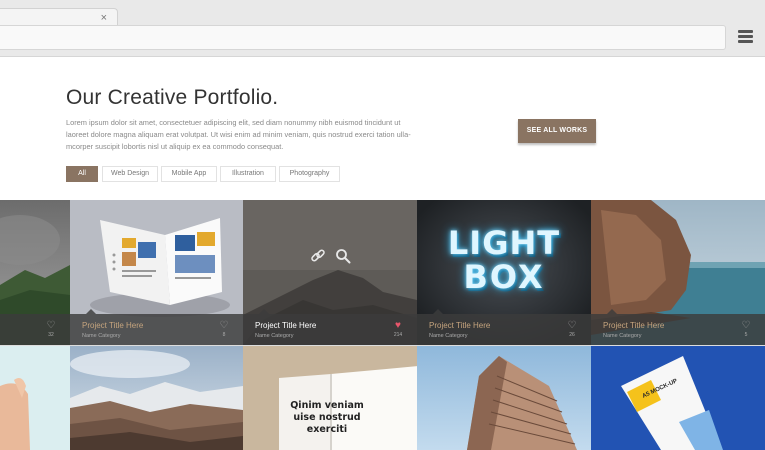 Image resolution: width=765 pixels, height=450 pixels. I want to click on like-counter: ♡ 26, so click(572, 329).